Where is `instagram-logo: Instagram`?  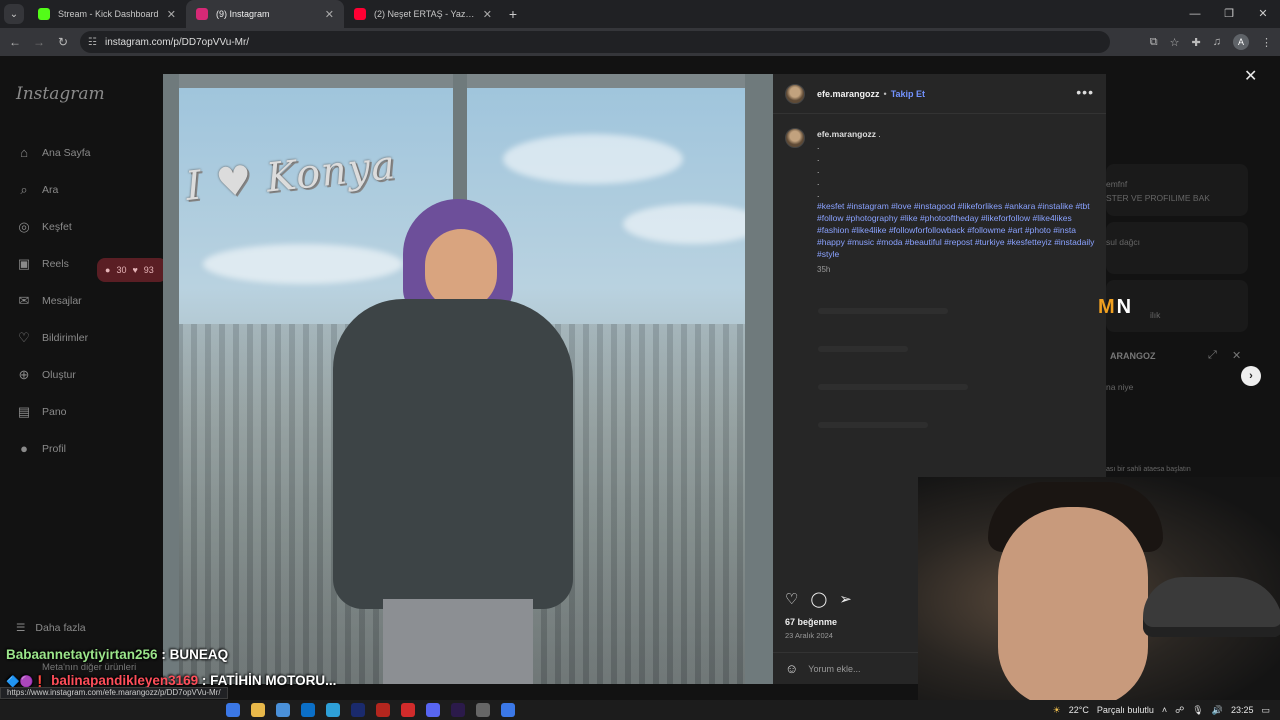 instagram-logo: Instagram is located at coordinates (60, 94).